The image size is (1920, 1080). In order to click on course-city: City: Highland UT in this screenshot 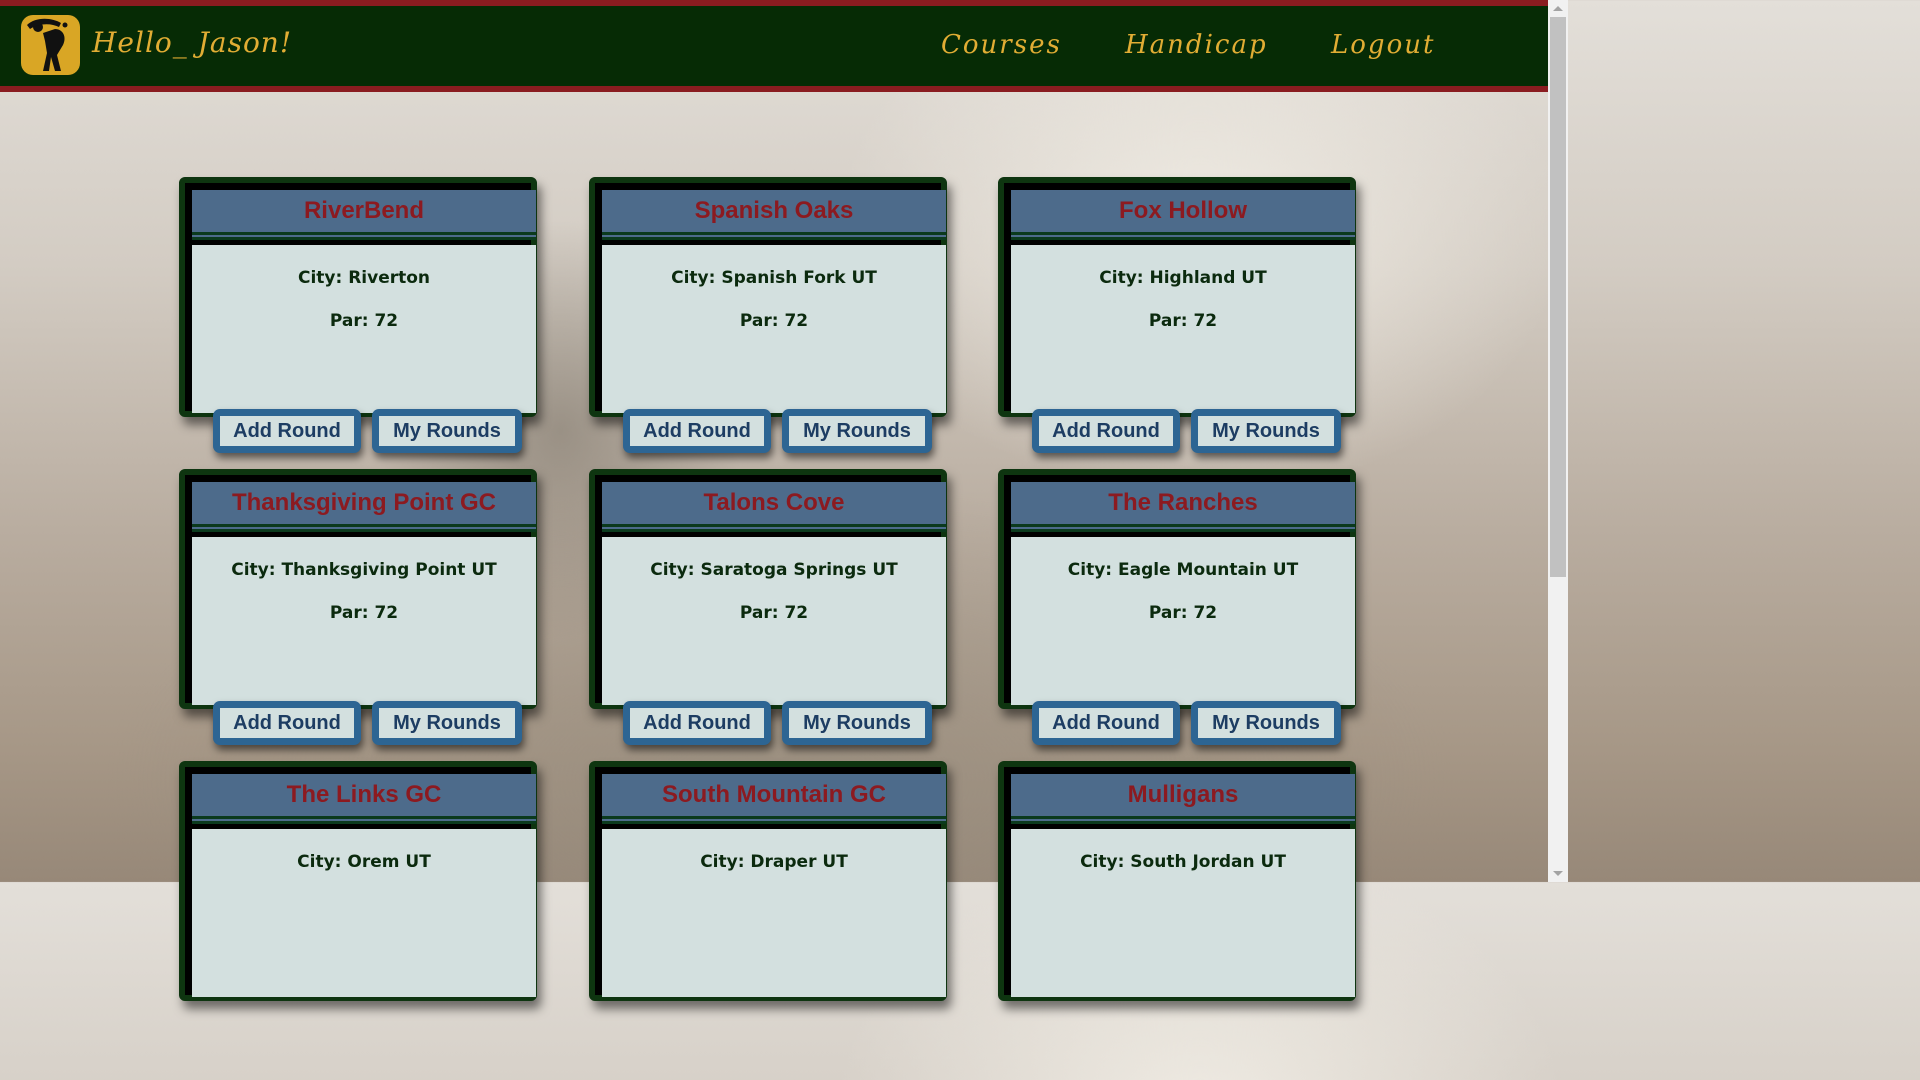, I will do `click(1183, 278)`.